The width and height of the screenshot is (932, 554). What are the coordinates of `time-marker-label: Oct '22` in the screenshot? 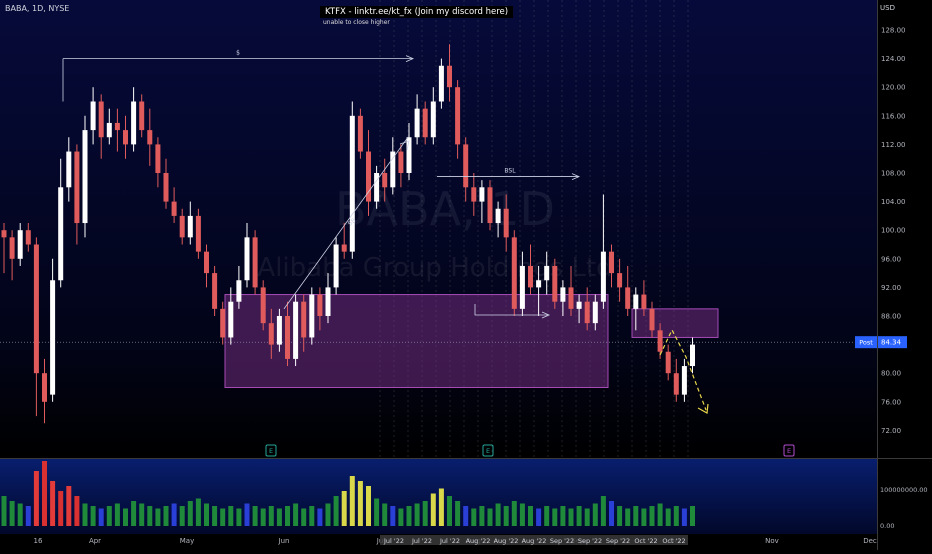 It's located at (645, 541).